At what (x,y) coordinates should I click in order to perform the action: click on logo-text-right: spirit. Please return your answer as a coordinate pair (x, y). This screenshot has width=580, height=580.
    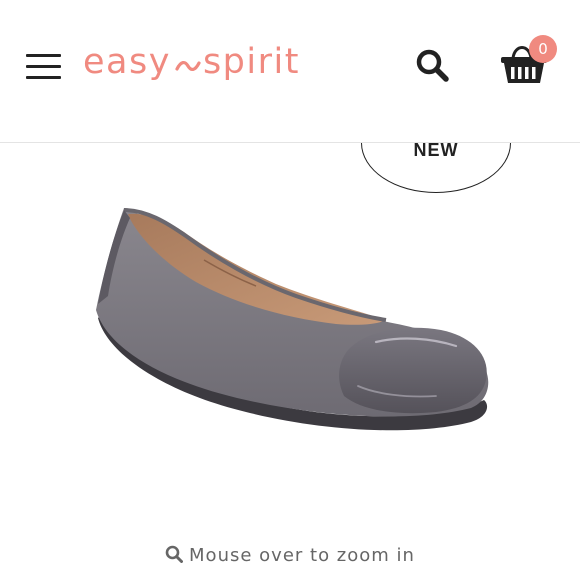
    Looking at the image, I should click on (251, 62).